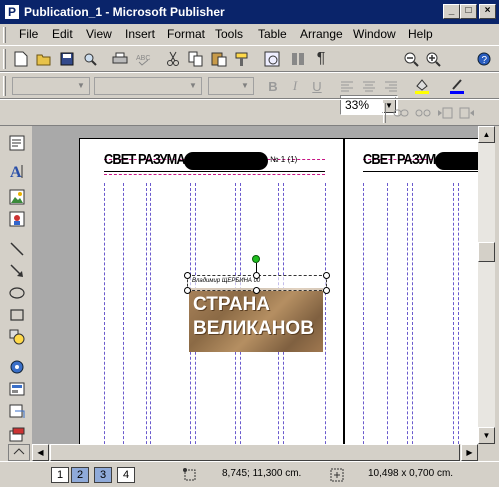  What do you see at coordinates (187, 290) in the screenshot?
I see `resize-handle-sw` at bounding box center [187, 290].